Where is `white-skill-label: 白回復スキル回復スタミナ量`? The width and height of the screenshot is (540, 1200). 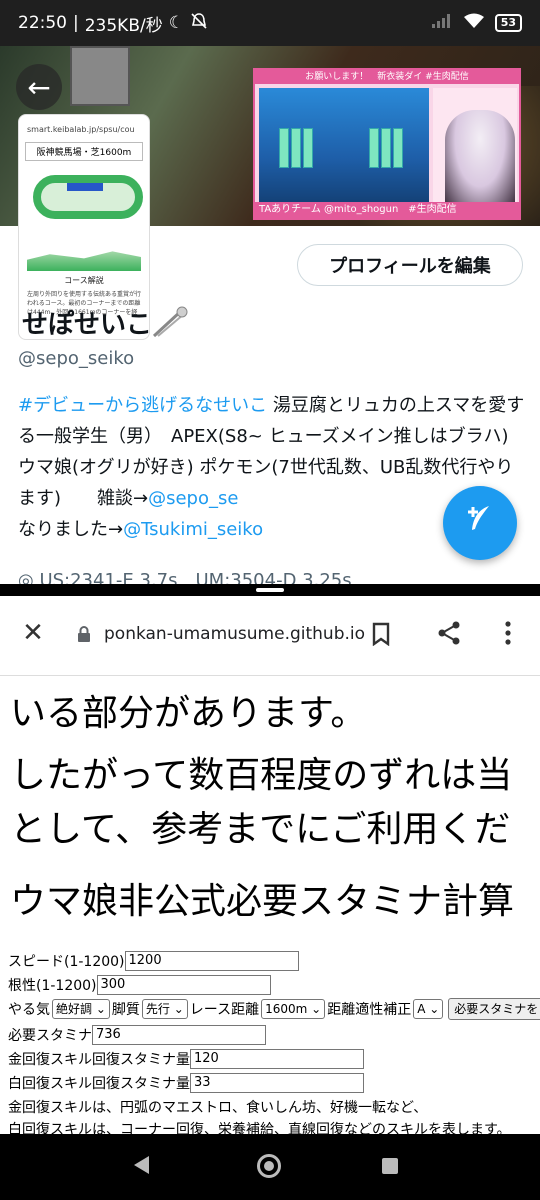
white-skill-label: 白回復スキル回復スタミナ量 is located at coordinates (99, 1084).